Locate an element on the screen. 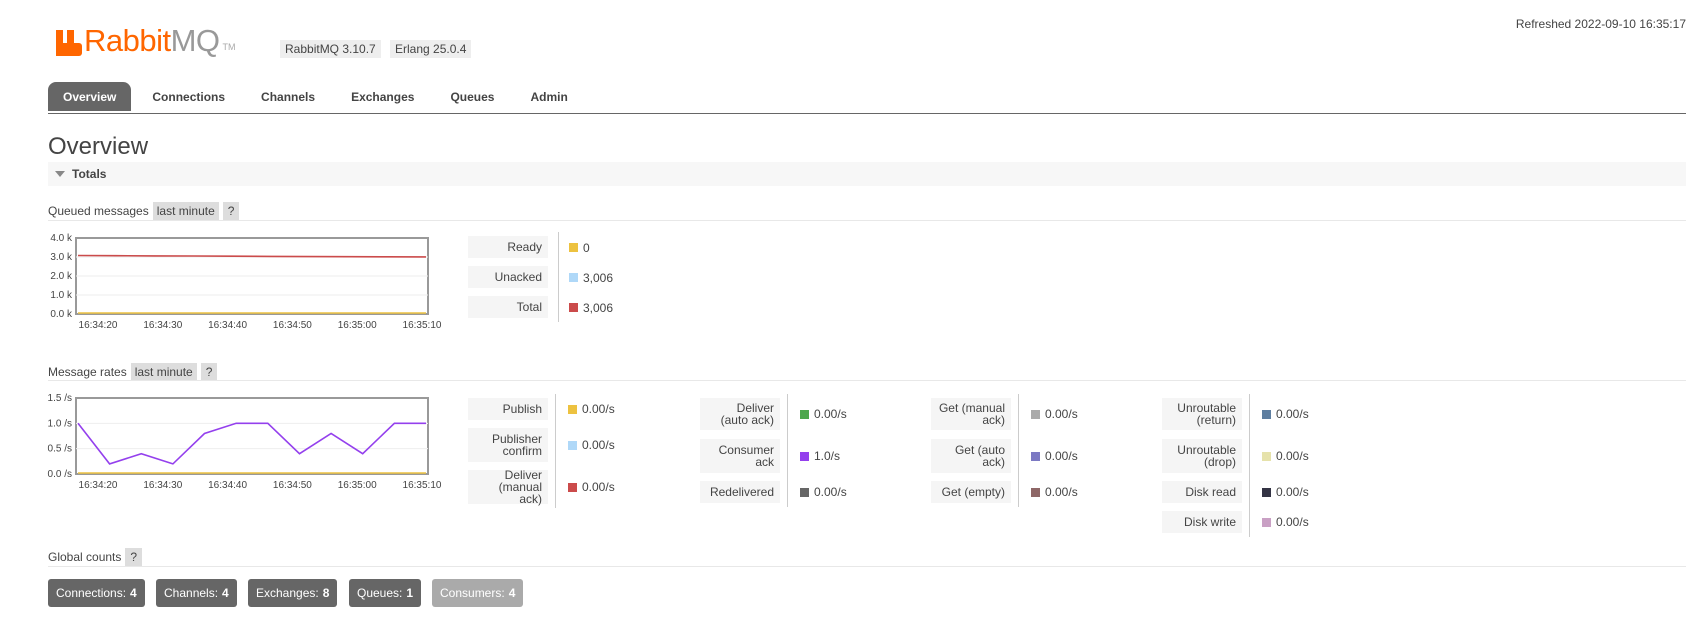 The image size is (1686, 626). rates-chart-xtick: 16:34:40 is located at coordinates (227, 485).